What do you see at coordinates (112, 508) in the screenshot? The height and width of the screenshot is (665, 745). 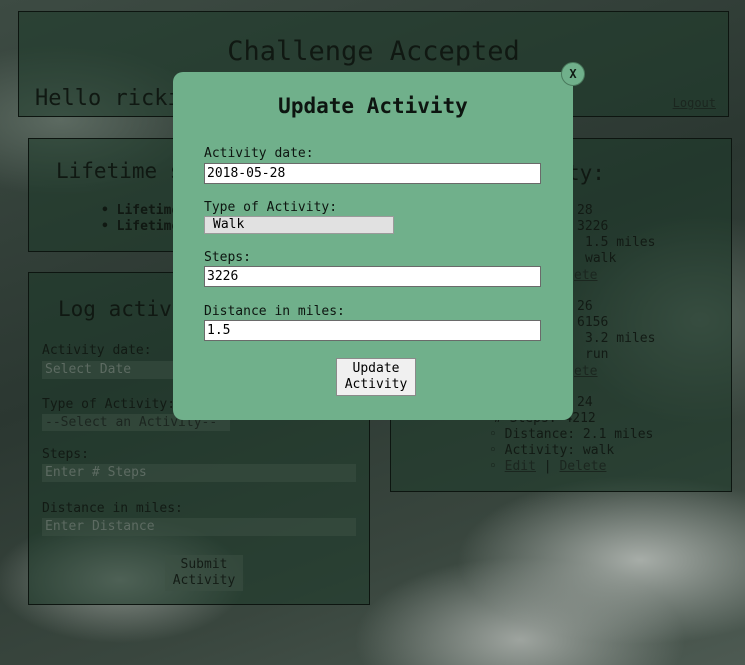 I see `distance-label: Distance in miles:` at bounding box center [112, 508].